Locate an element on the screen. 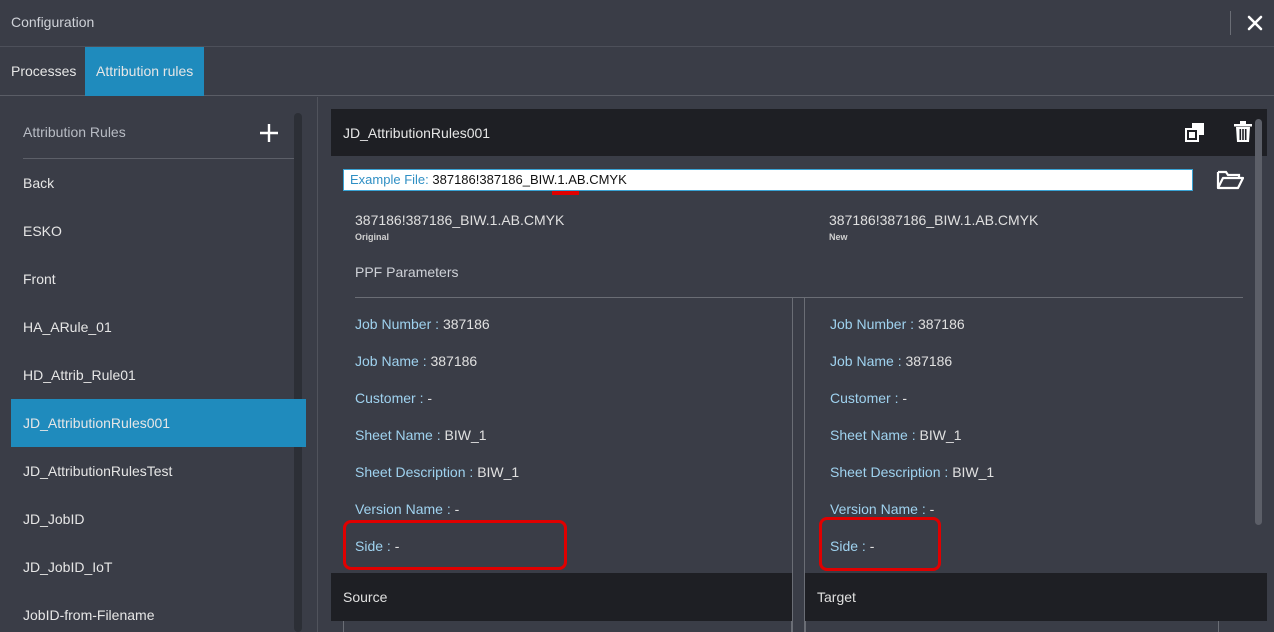 This screenshot has width=1274, height=632. new-caption: New is located at coordinates (838, 237).